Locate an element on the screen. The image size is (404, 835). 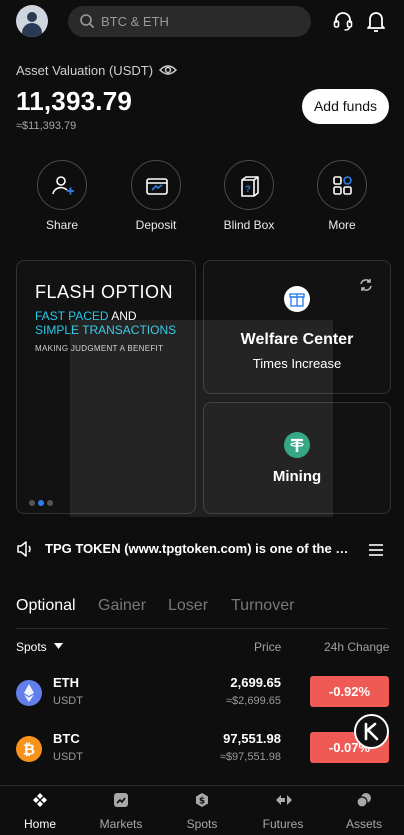
nav-home: Home is located at coordinates (40, 810).